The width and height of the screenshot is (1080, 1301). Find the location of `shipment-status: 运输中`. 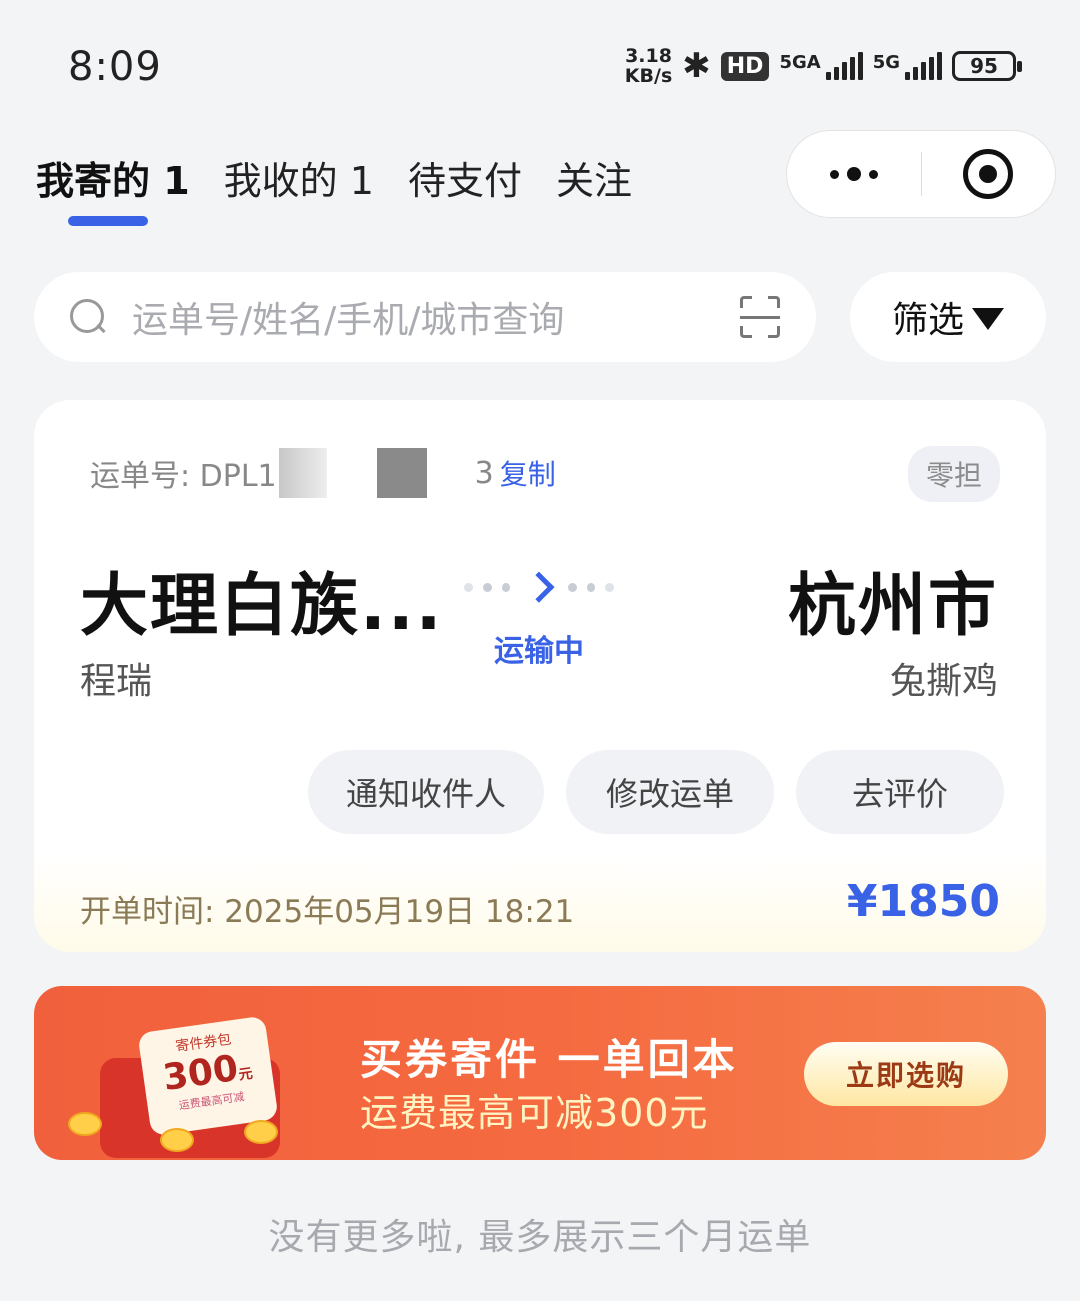

shipment-status: 运输中 is located at coordinates (539, 651).